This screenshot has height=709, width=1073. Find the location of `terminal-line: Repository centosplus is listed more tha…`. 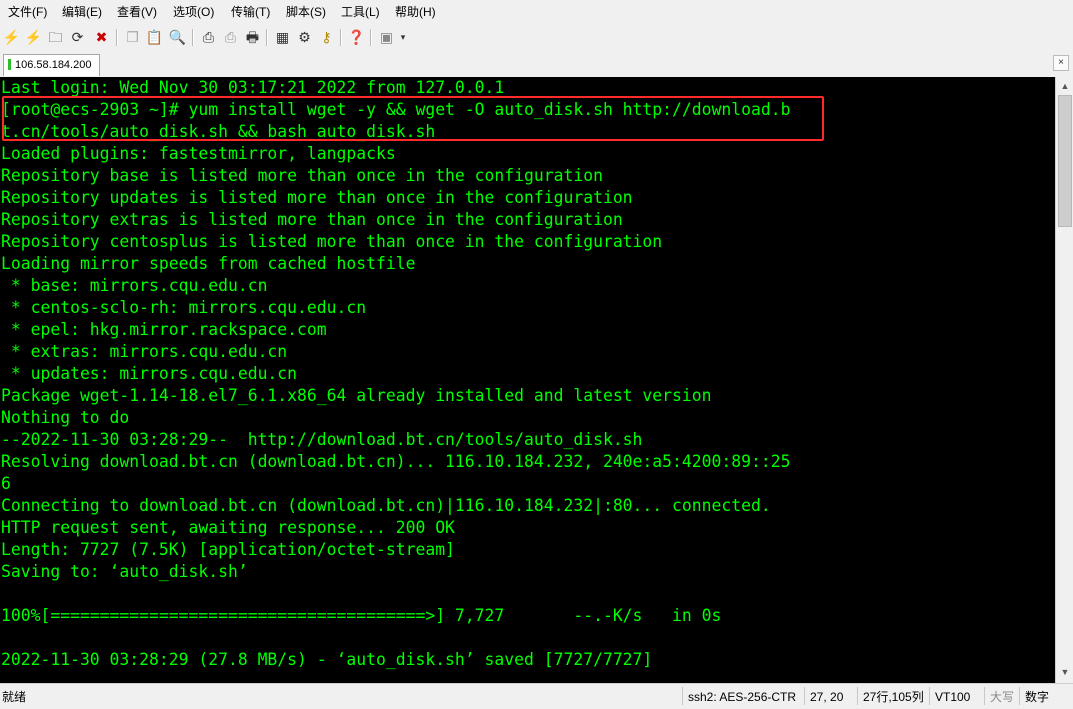

terminal-line: Repository centosplus is listed more tha… is located at coordinates (332, 241).